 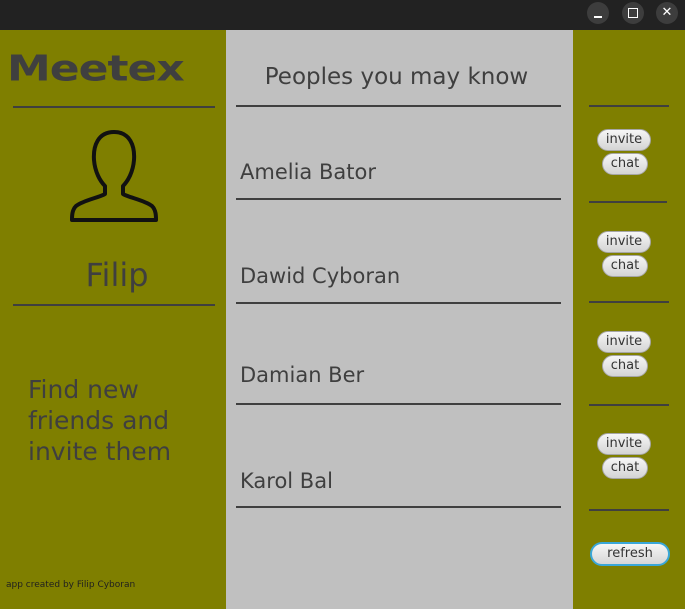 I want to click on title-bar: ✕, so click(x=342, y=15).